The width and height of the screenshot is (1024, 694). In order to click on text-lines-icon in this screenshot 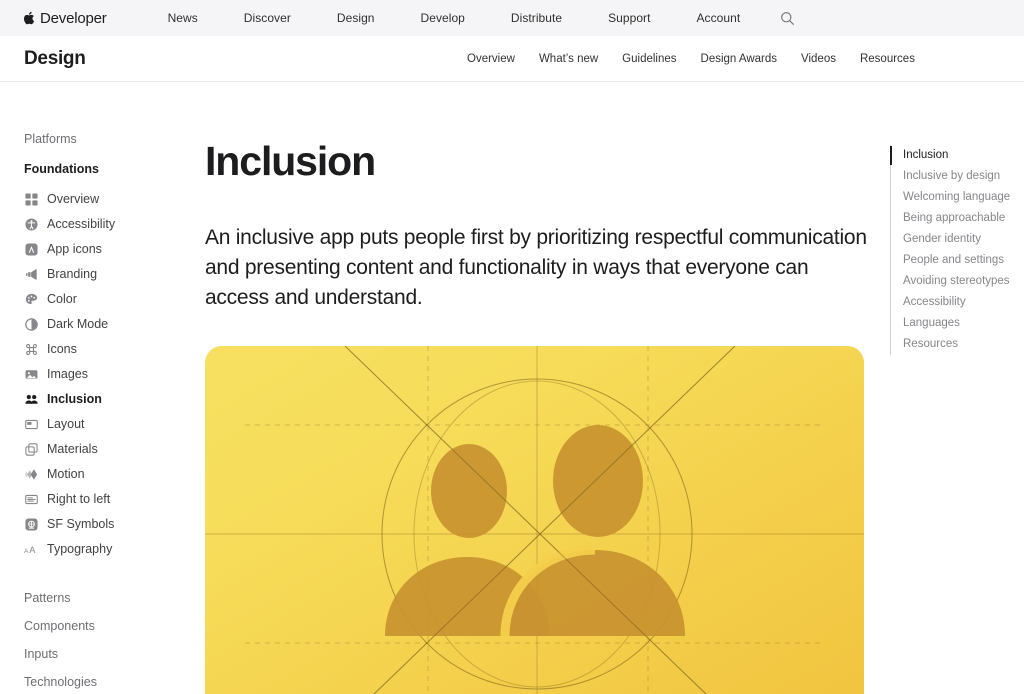, I will do `click(31, 500)`.